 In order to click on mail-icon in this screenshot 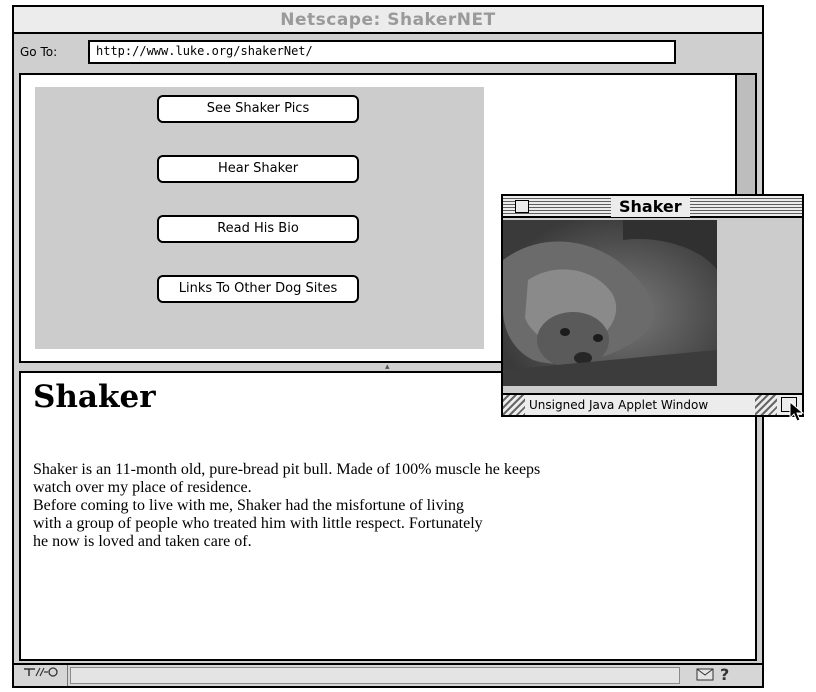, I will do `click(705, 676)`.